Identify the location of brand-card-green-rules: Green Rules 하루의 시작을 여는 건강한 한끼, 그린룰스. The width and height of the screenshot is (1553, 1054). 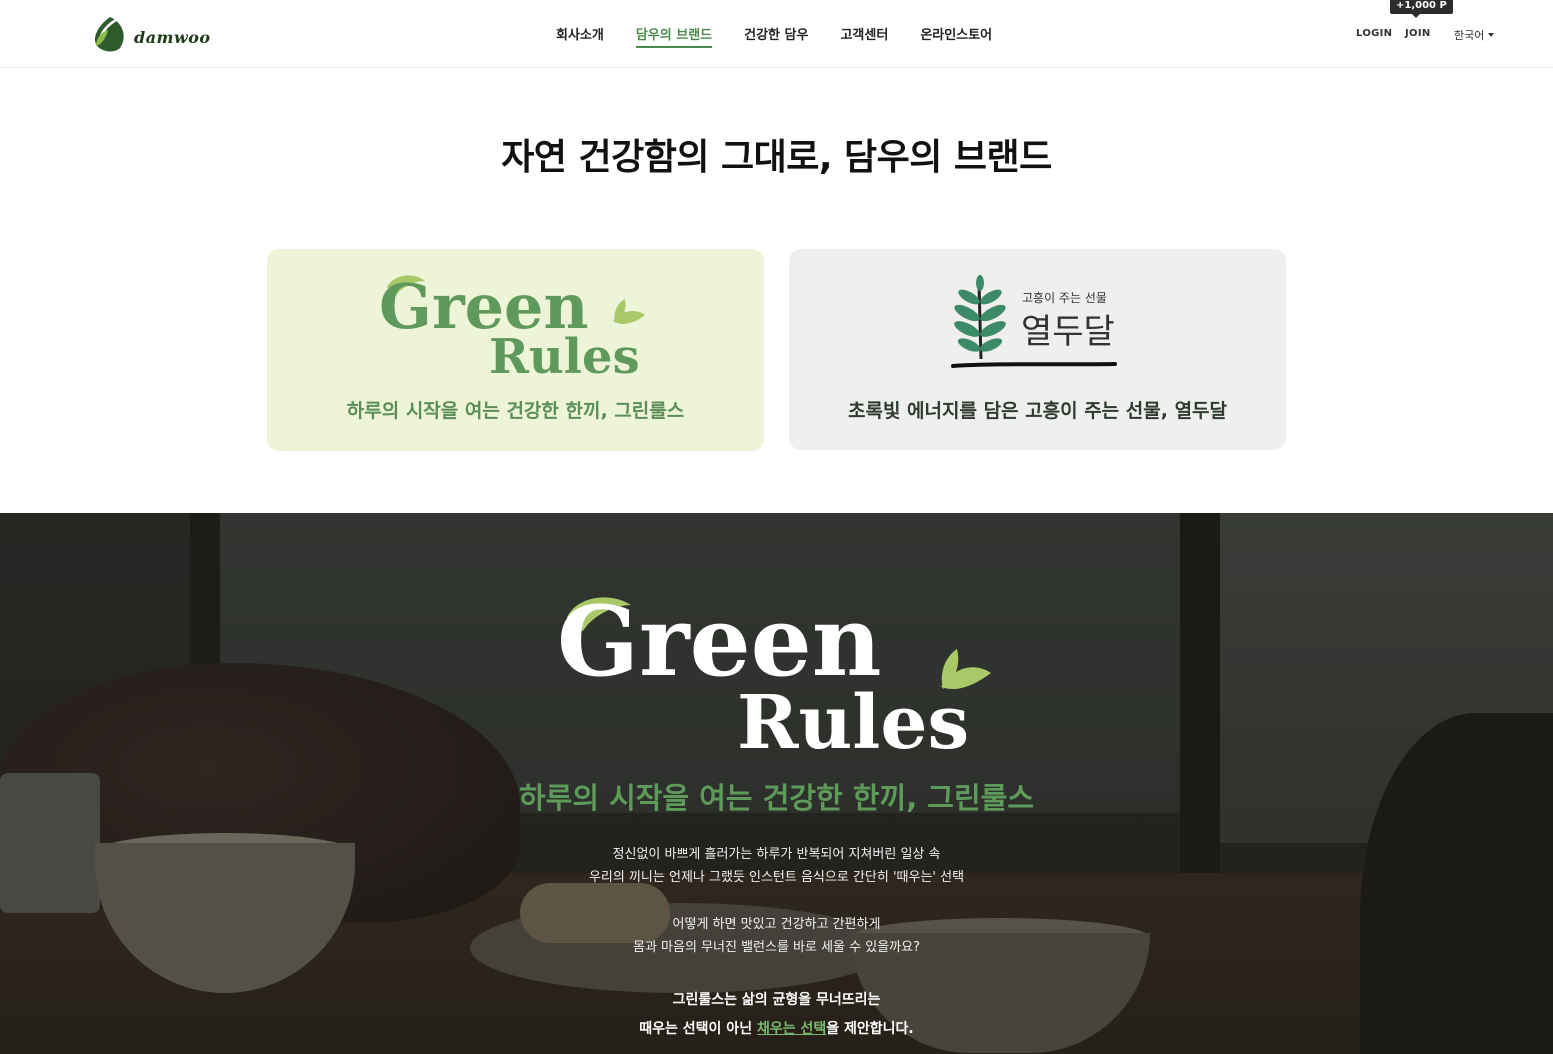
(515, 350).